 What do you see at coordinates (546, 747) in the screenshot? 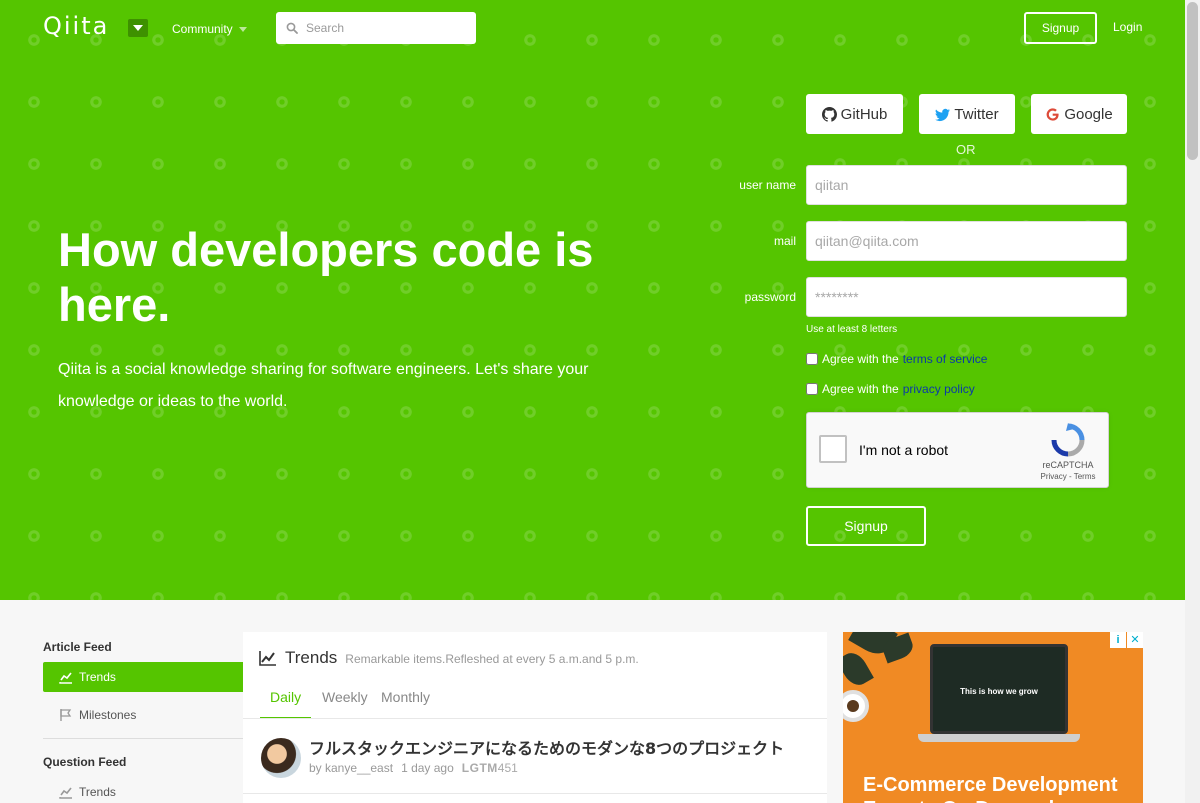
I see `article-title: フルスタックエンジニアになるためのモダンな8つのプロジェクト` at bounding box center [546, 747].